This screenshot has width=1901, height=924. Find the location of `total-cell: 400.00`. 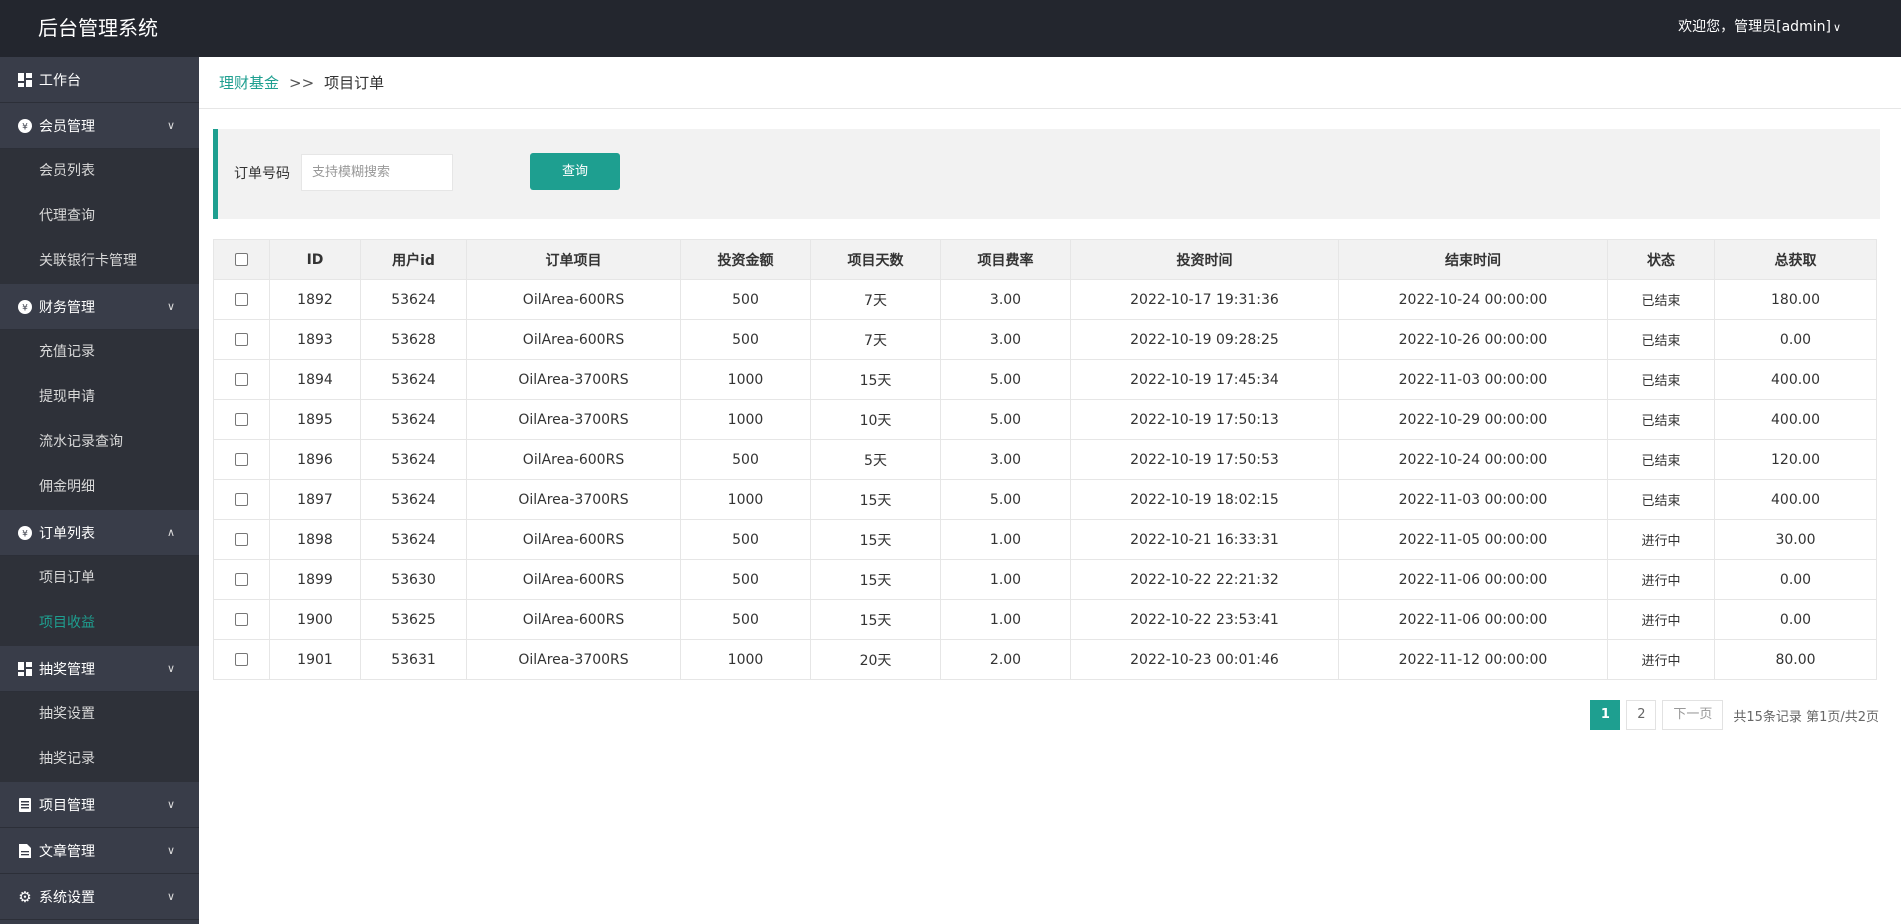

total-cell: 400.00 is located at coordinates (1795, 419).